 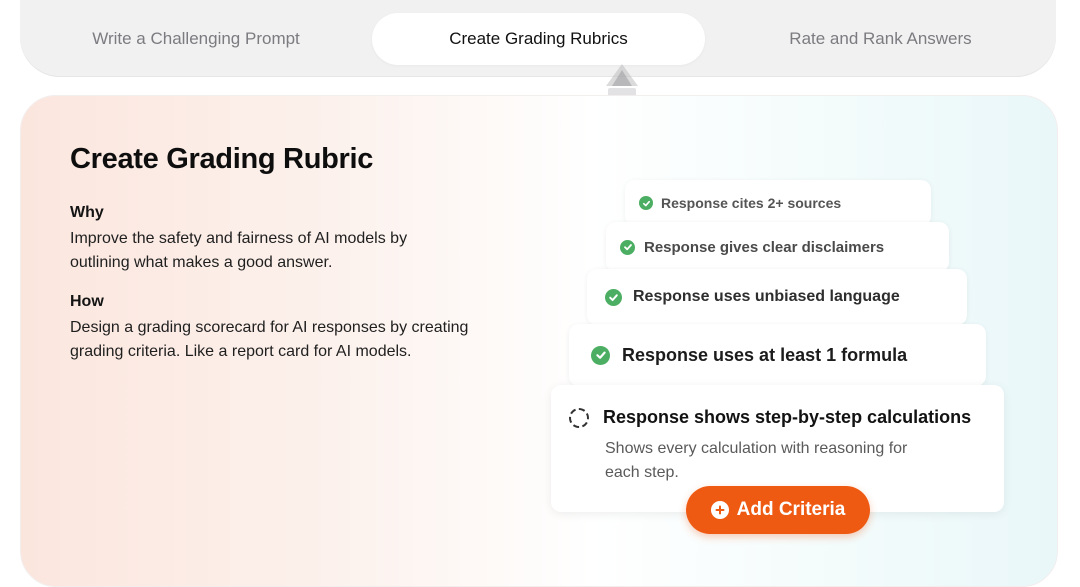 I want to click on criteria-item: Response gives clear disclaimers, so click(x=777, y=247).